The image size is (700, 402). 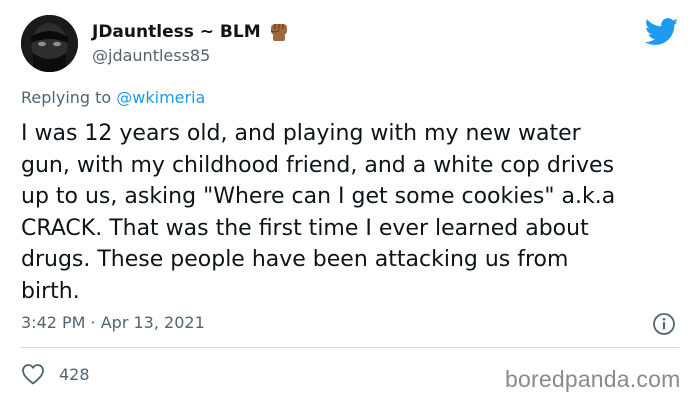 I want to click on reply-prefix: Replying to, so click(x=66, y=97).